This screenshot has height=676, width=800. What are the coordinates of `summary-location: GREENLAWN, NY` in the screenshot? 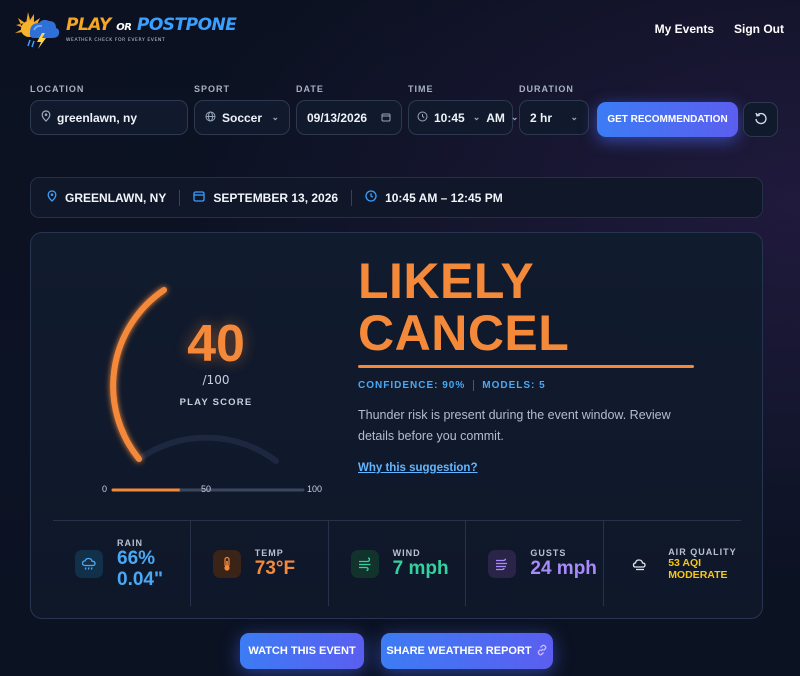 It's located at (116, 197).